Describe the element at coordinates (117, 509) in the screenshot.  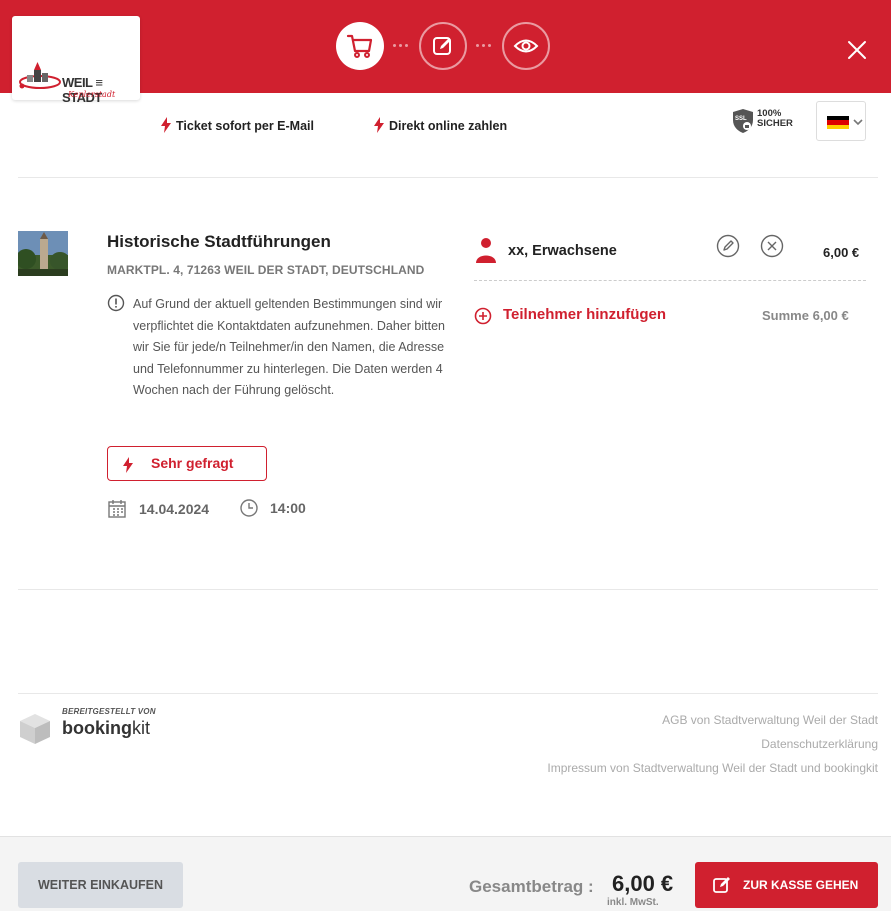
I see `calendar-icon` at that location.